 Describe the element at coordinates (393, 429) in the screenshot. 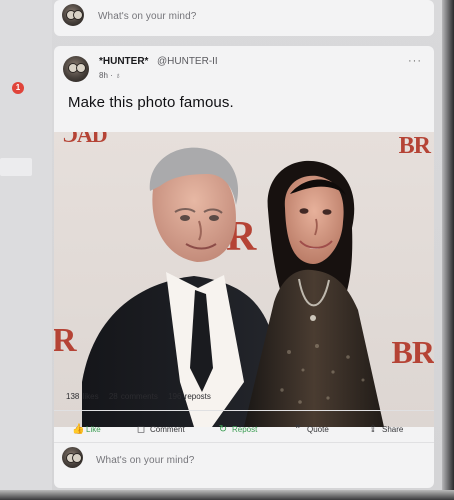

I see `share-label: Share` at that location.